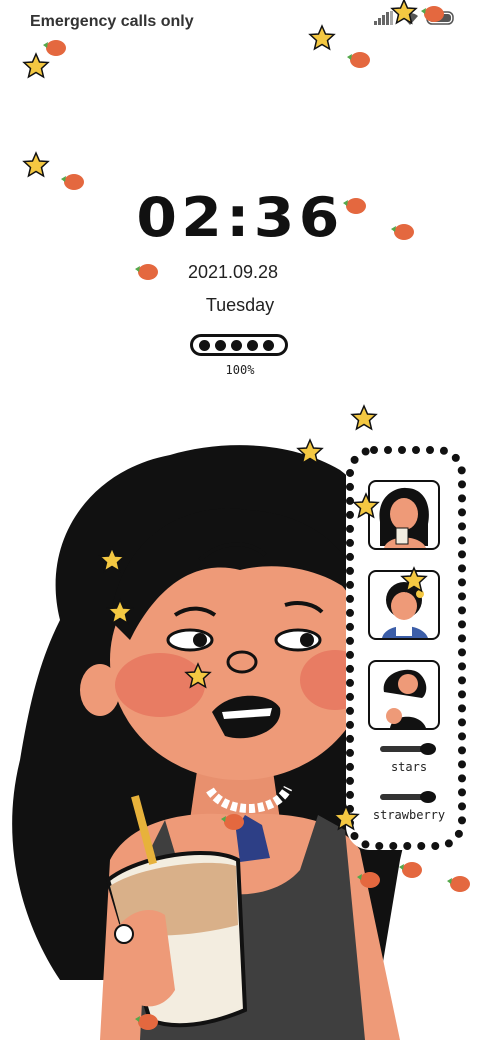 The height and width of the screenshot is (1040, 480). I want to click on status-bar: Emergency calls only, so click(240, 22).